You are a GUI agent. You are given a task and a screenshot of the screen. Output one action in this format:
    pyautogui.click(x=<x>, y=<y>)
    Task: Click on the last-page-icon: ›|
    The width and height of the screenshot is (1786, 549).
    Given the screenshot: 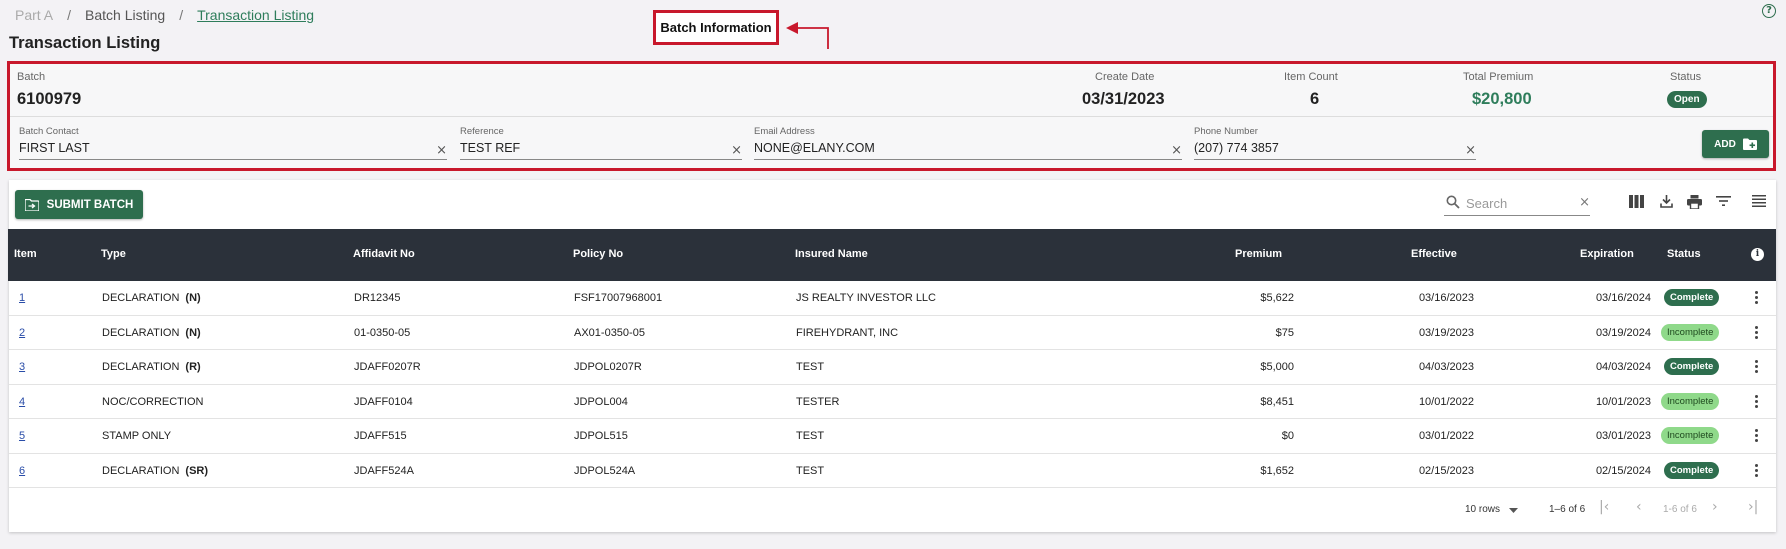 What is the action you would take?
    pyautogui.click(x=1753, y=507)
    